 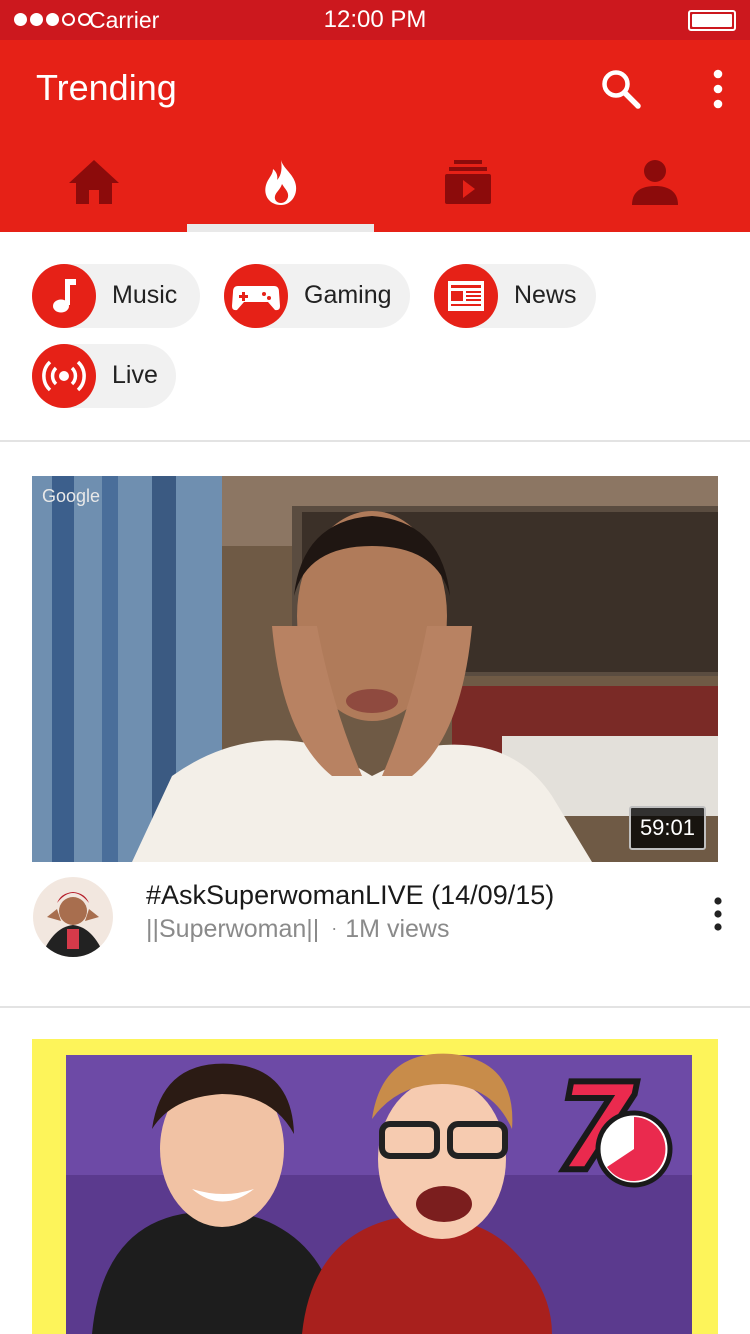 I want to click on chip-label: Live, so click(x=135, y=375).